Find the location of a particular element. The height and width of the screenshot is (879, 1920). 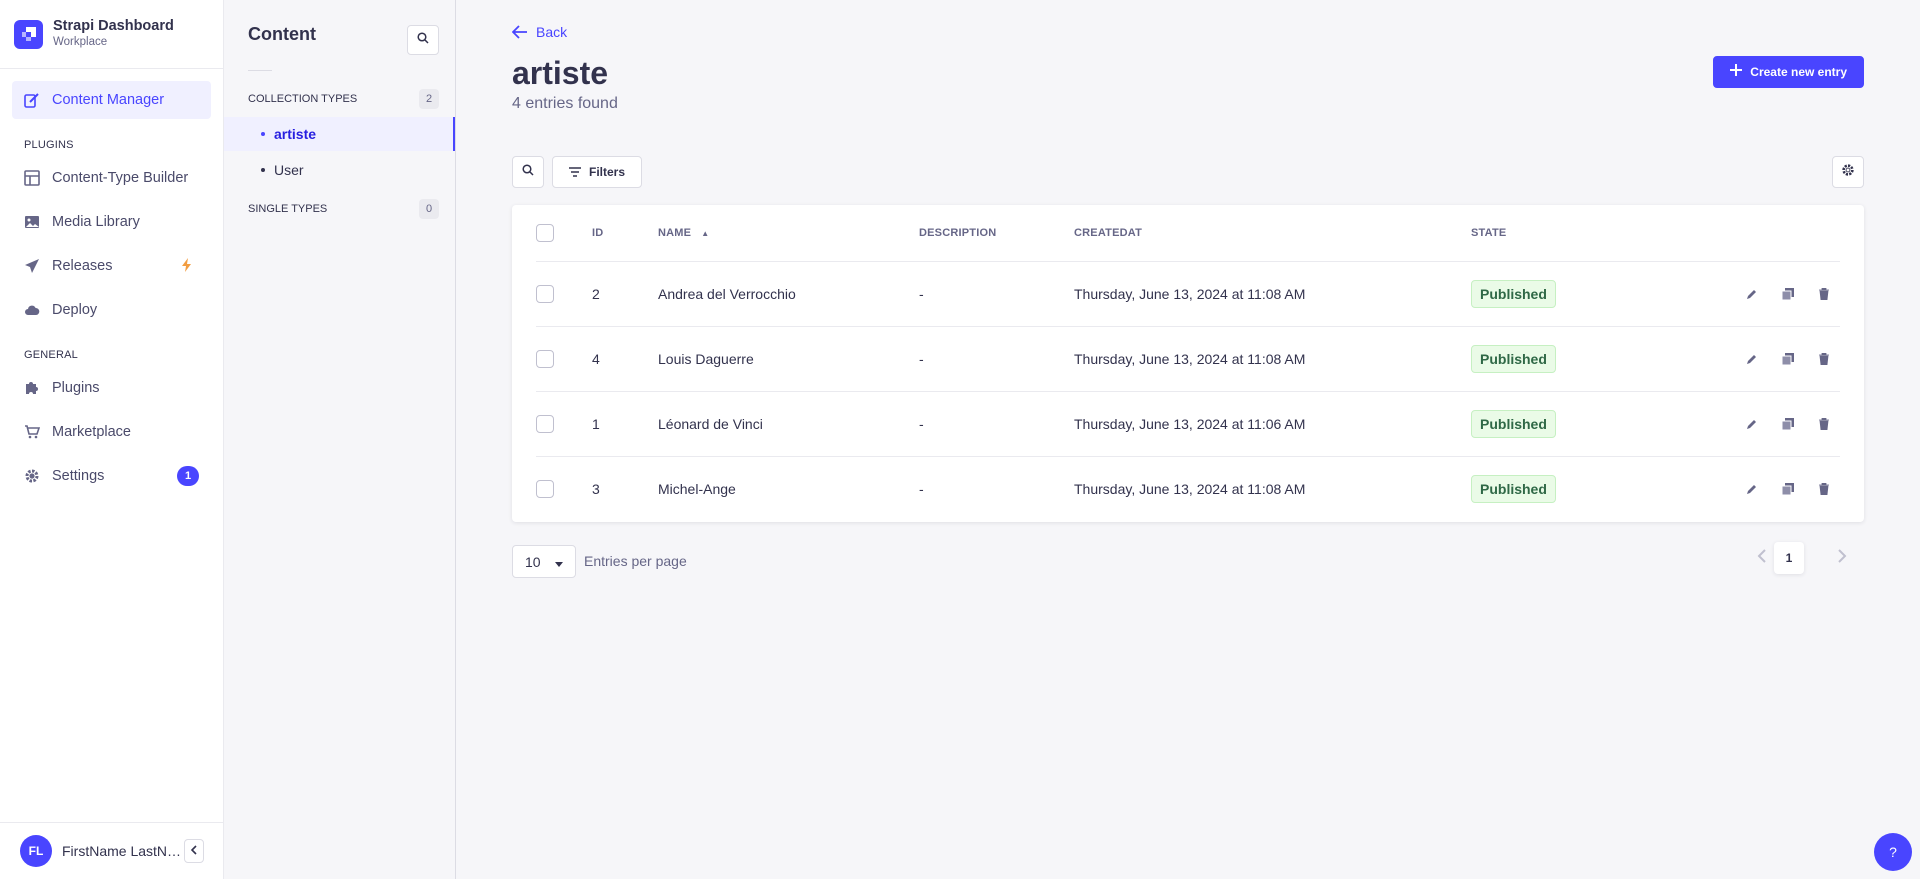

table-header-row: ID NAME ▲ DESCRIPTION CREATEDAT STATE is located at coordinates (1188, 233).